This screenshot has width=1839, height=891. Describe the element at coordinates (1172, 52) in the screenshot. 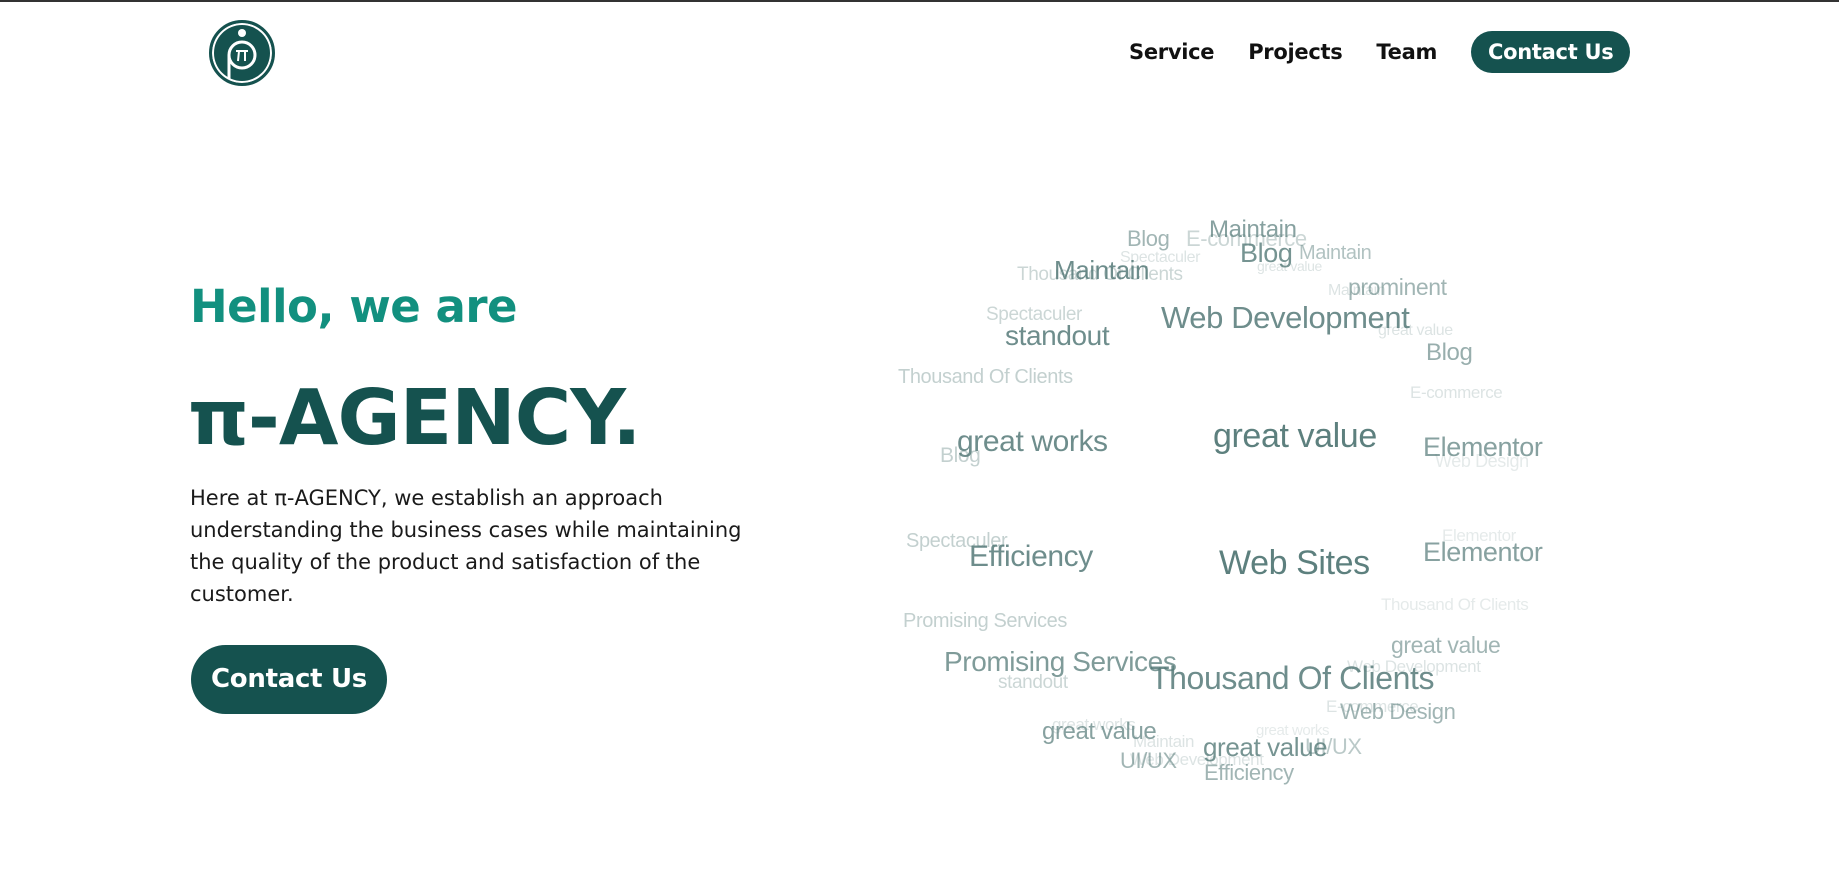

I see `nav-link-service: Service` at that location.